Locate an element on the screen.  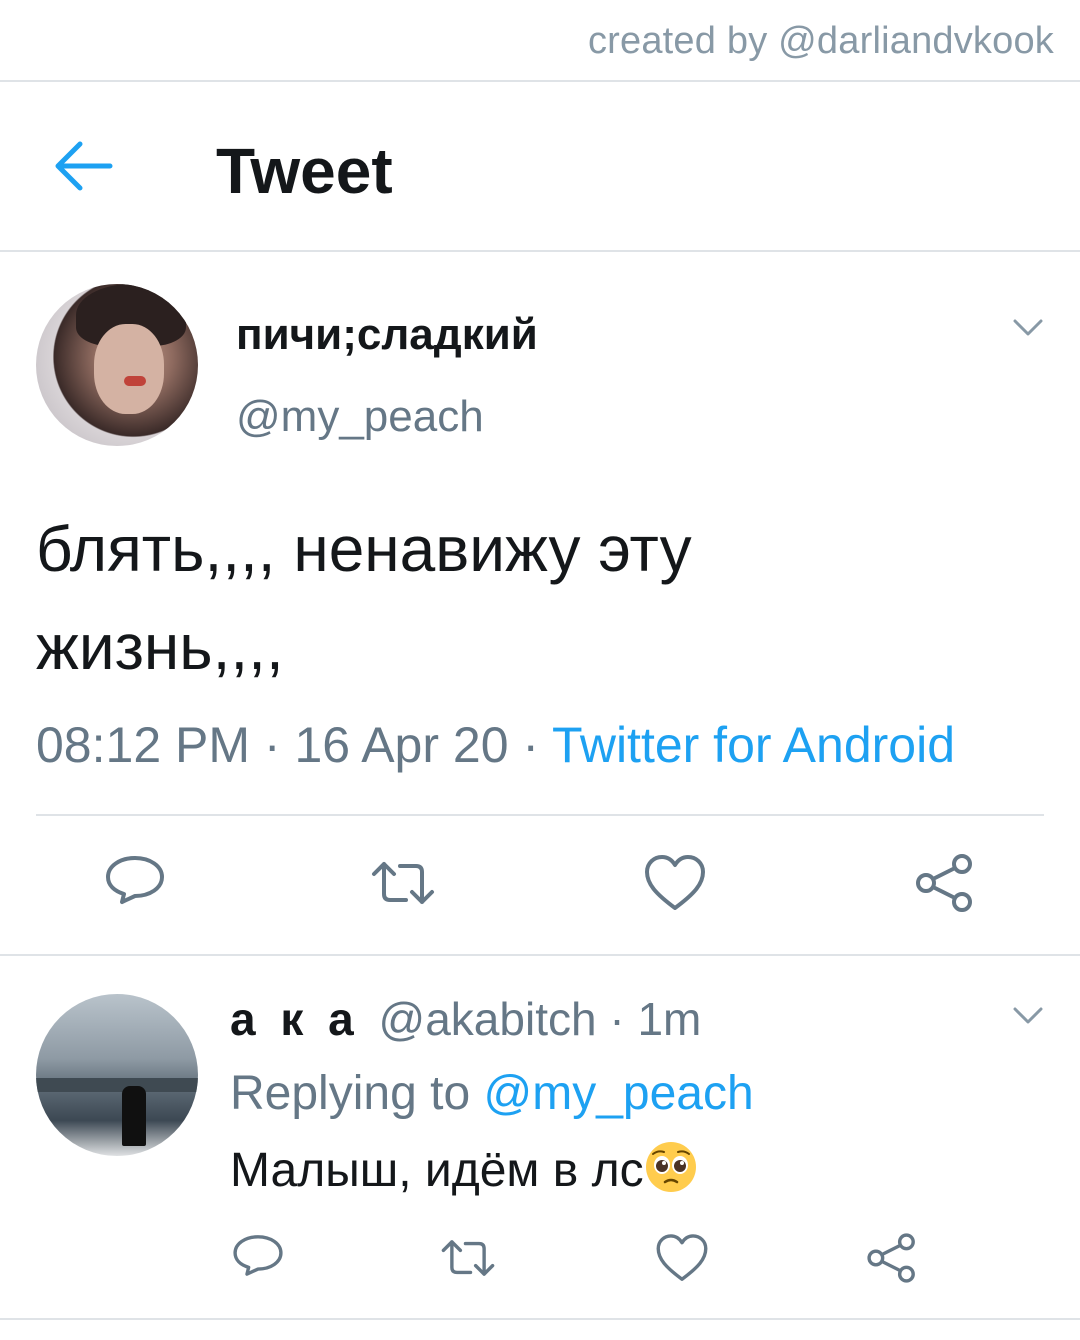
reply-header: а к а @akabitch · 1m is located at coordinates (465, 1019).